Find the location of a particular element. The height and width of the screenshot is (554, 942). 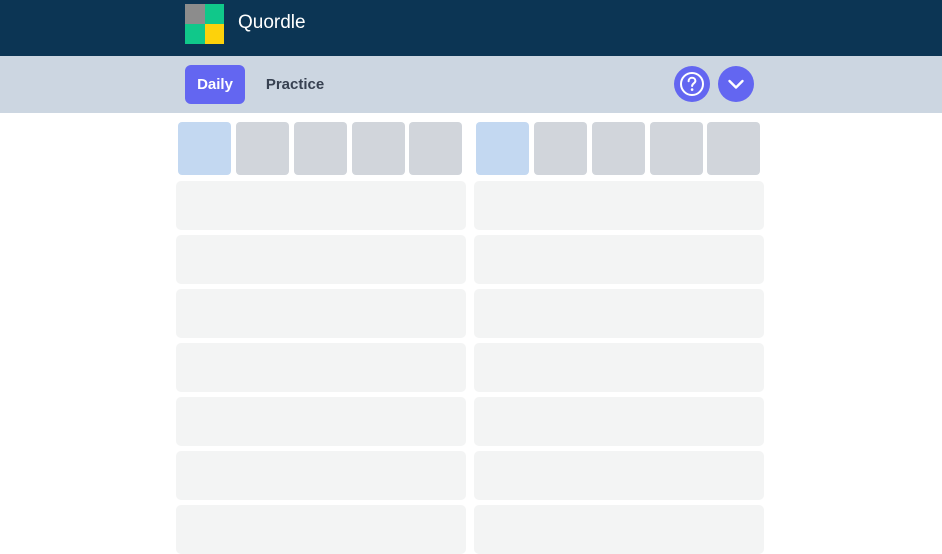

dropdown-button is located at coordinates (736, 84).